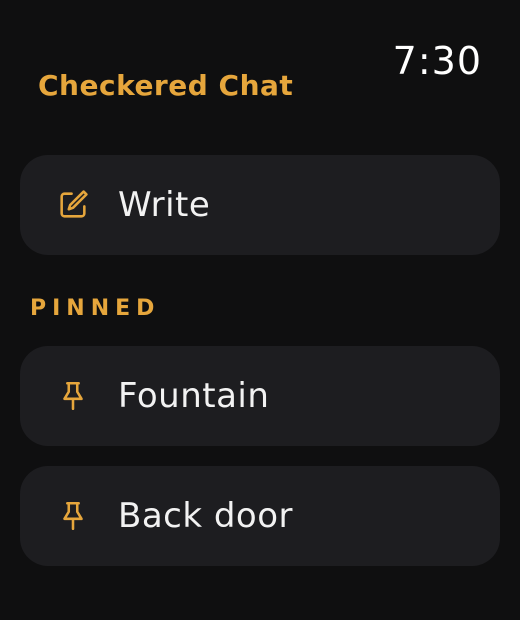 The width and height of the screenshot is (520, 620). What do you see at coordinates (95, 308) in the screenshot?
I see `pinned-heading: PINNED` at bounding box center [95, 308].